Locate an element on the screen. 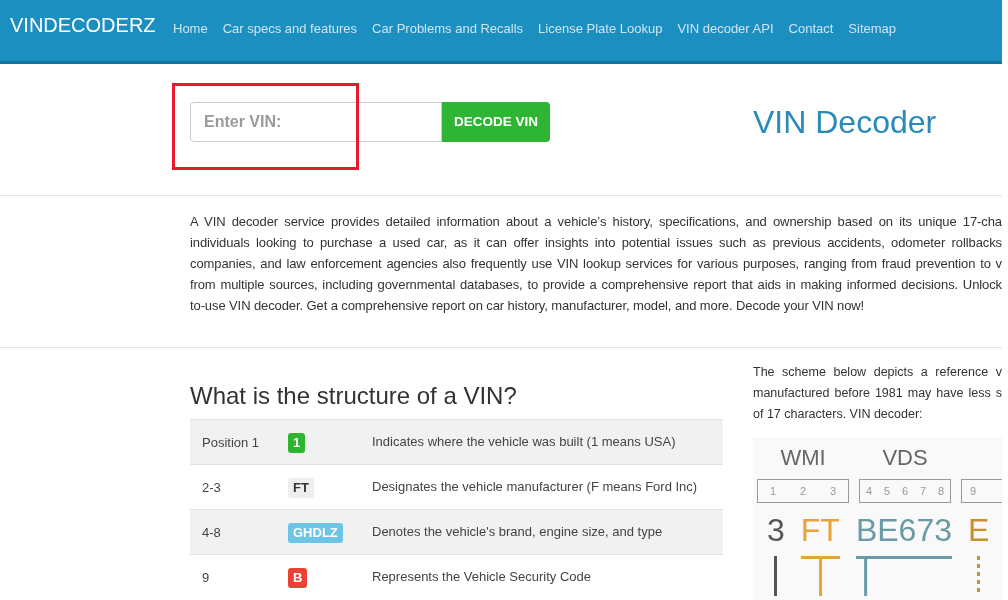 Image resolution: width=1008 pixels, height=600 pixels. decode-button: DECODE VIN is located at coordinates (496, 122).